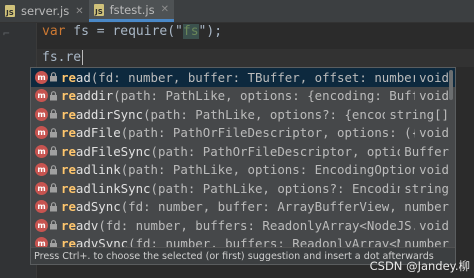  I want to click on fold-marker-icon: ⌐, so click(6, 33).